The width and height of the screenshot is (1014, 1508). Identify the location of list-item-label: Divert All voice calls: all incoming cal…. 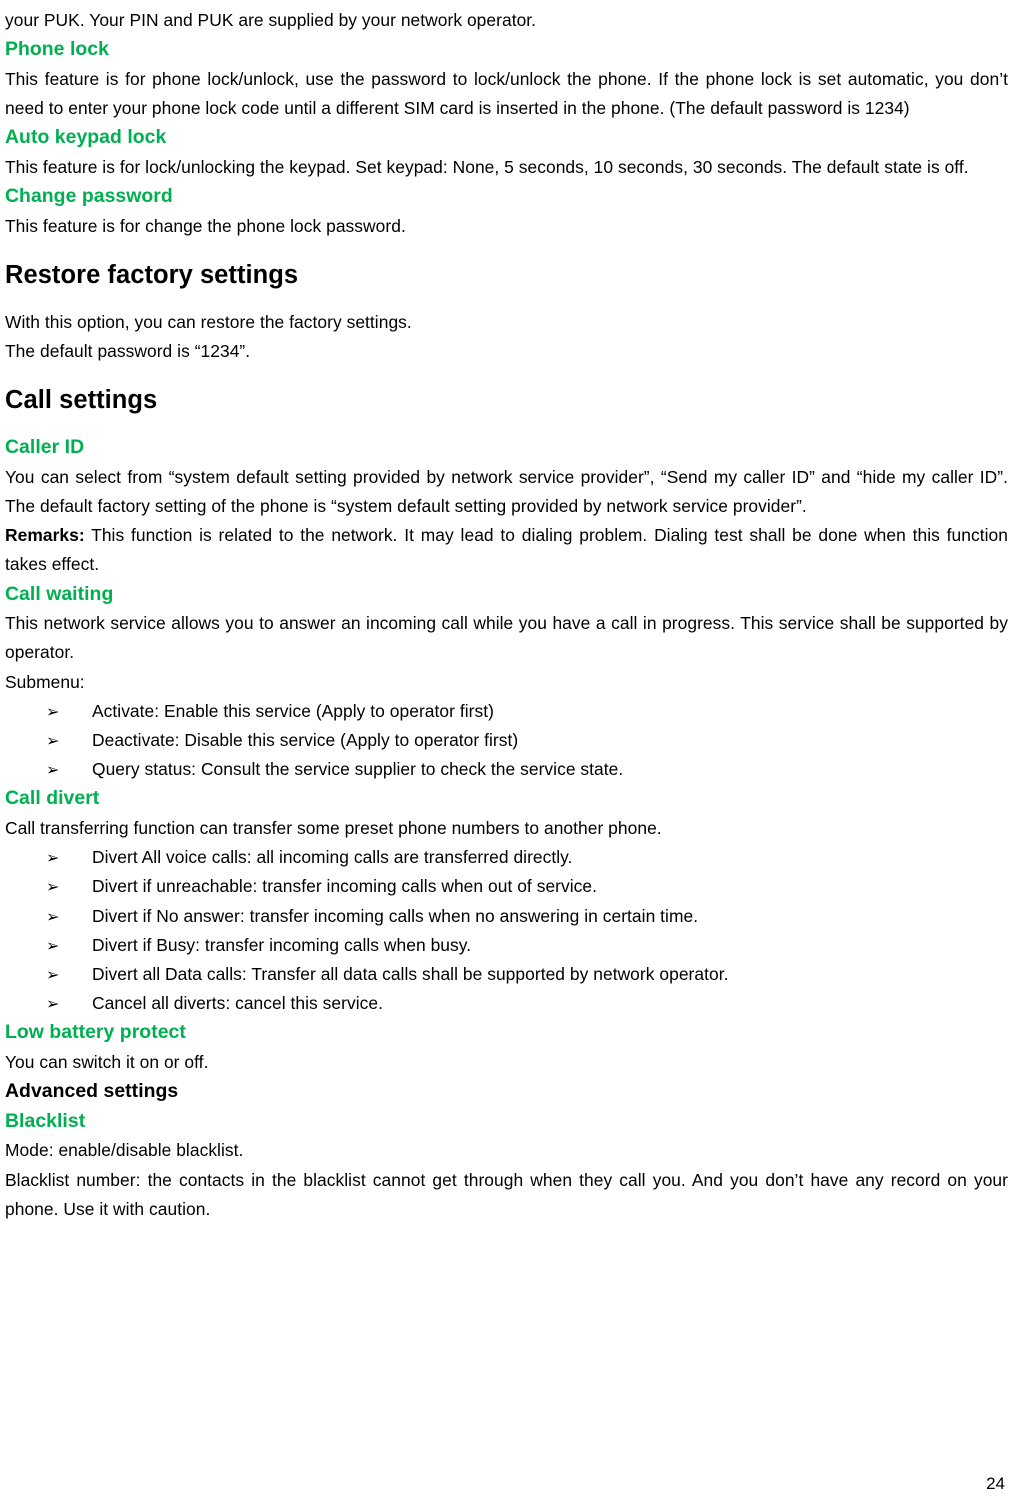
(332, 857).